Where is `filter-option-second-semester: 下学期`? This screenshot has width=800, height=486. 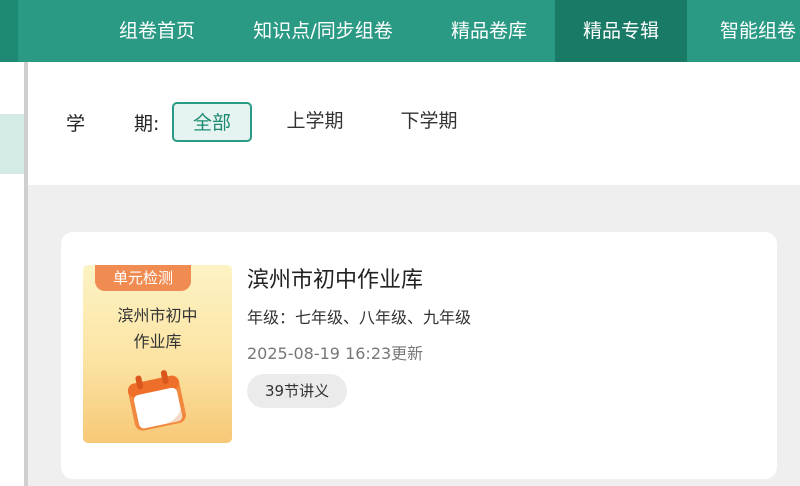 filter-option-second-semester: 下学期 is located at coordinates (429, 122).